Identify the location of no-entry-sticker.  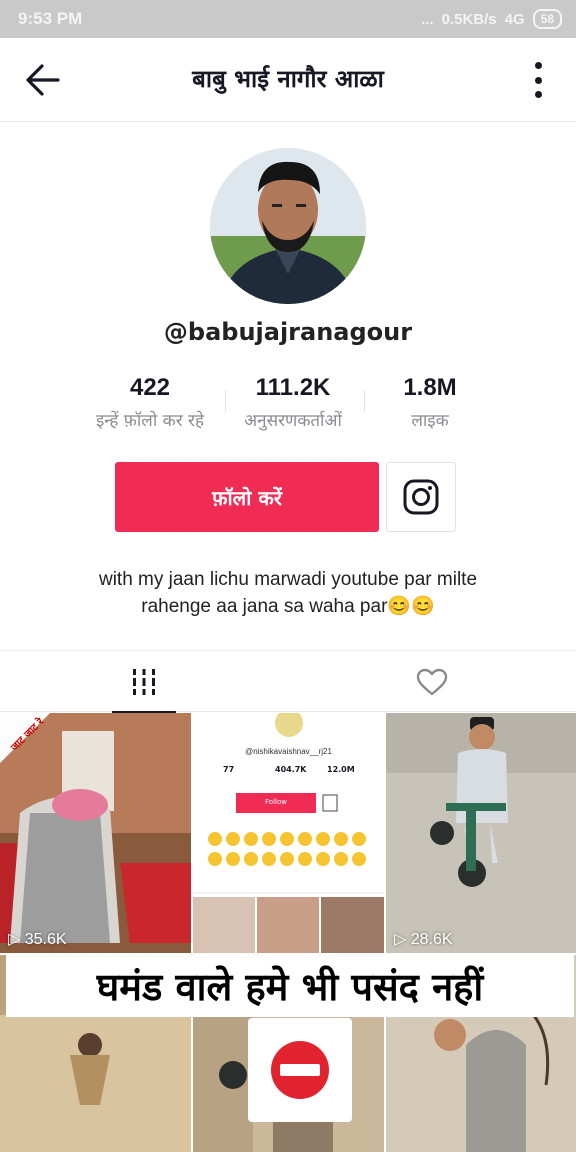
(300, 1070).